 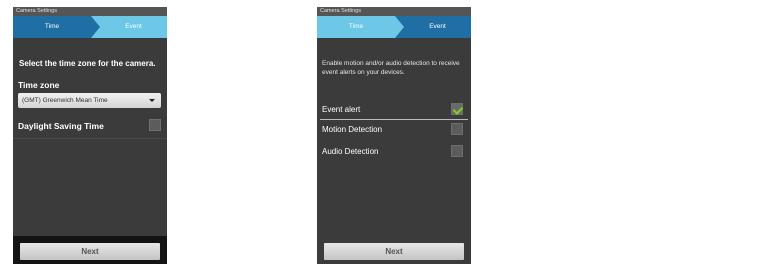 What do you see at coordinates (61, 126) in the screenshot?
I see `daylight-saving-label: Daylight Saving Time` at bounding box center [61, 126].